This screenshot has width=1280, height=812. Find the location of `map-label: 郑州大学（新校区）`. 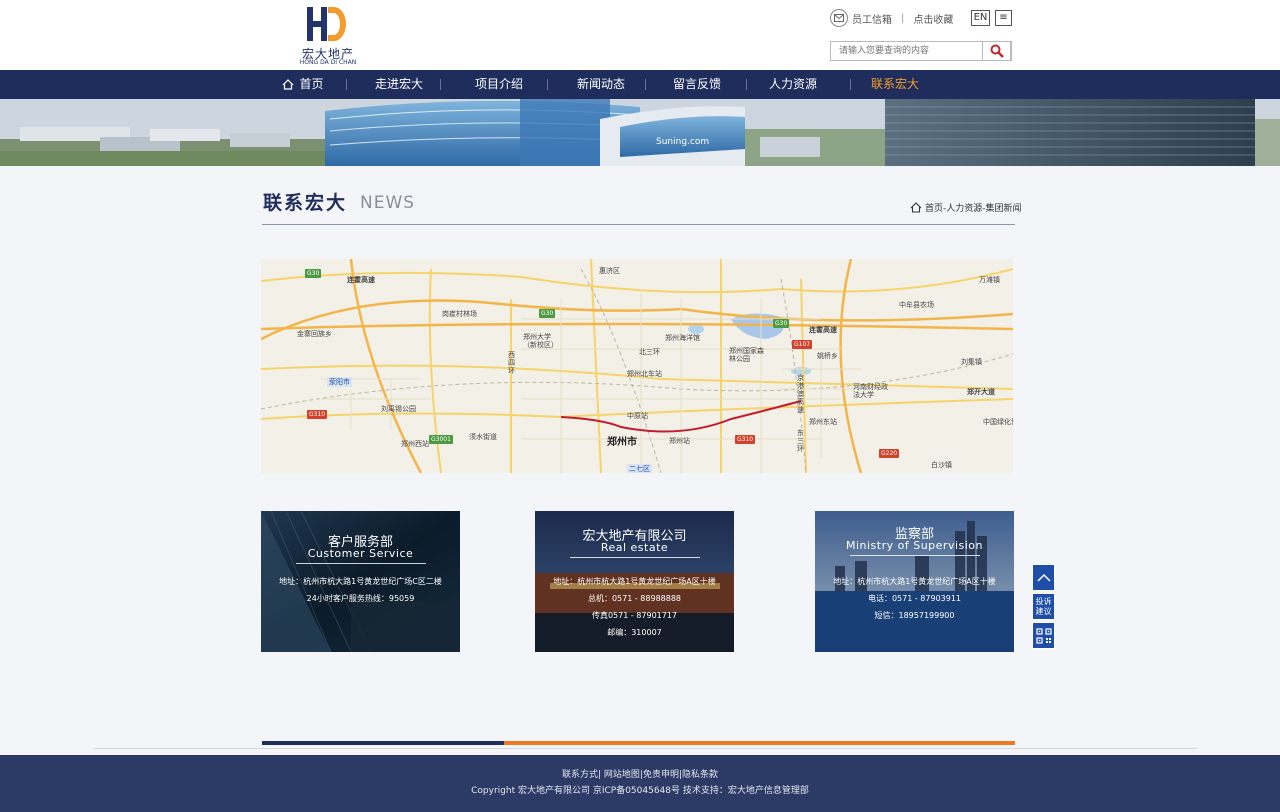

map-label: 郑州大学（新校区） is located at coordinates (540, 341).